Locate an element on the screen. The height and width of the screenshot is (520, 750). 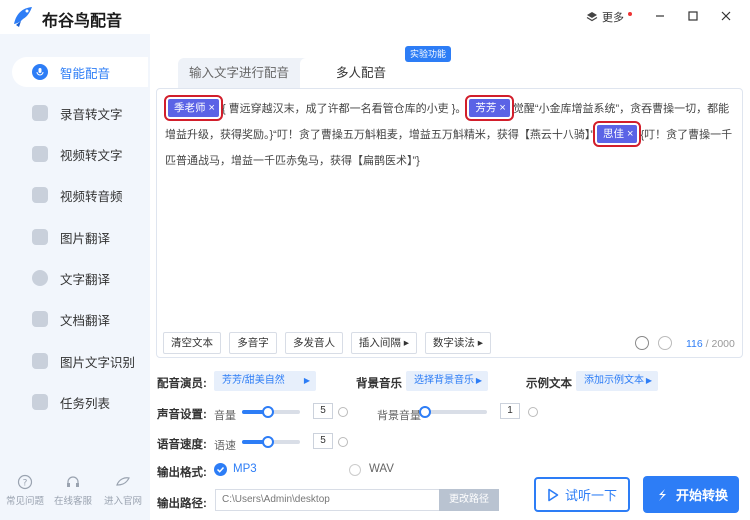
format-mp3-radio is located at coordinates (220, 469).